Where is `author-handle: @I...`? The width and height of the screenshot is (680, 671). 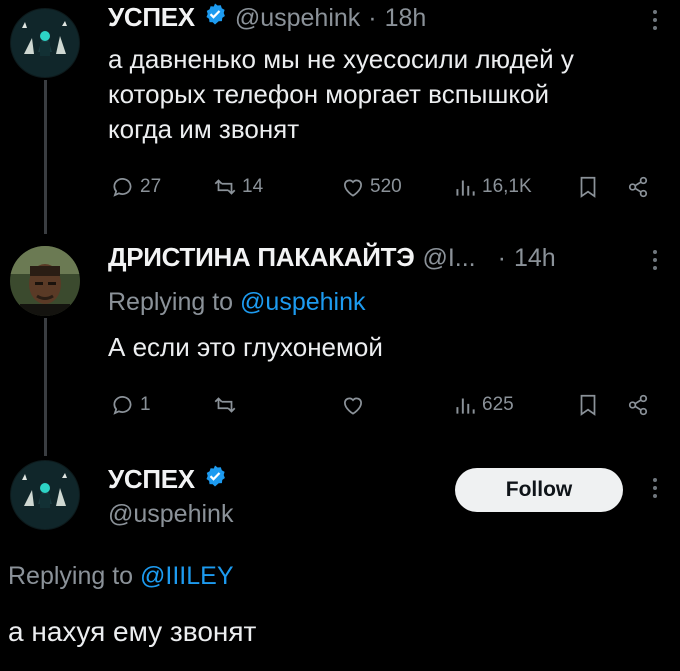 author-handle: @I... is located at coordinates (448, 258).